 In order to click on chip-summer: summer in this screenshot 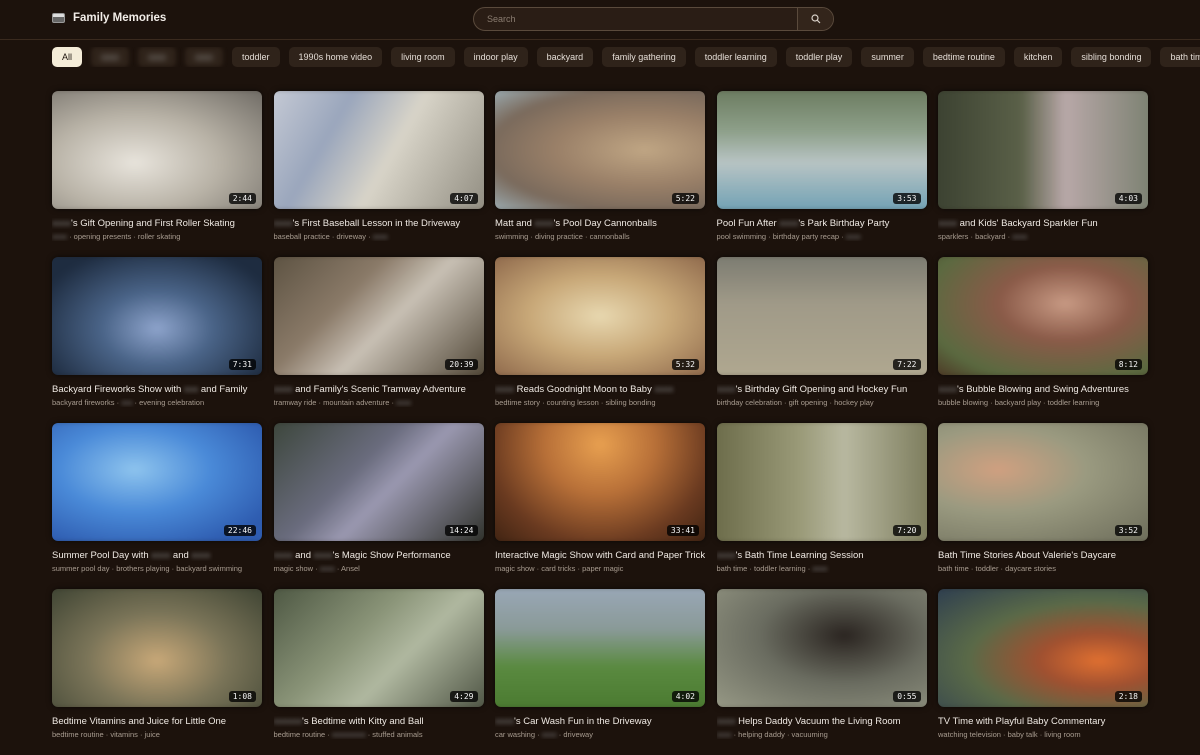, I will do `click(887, 57)`.